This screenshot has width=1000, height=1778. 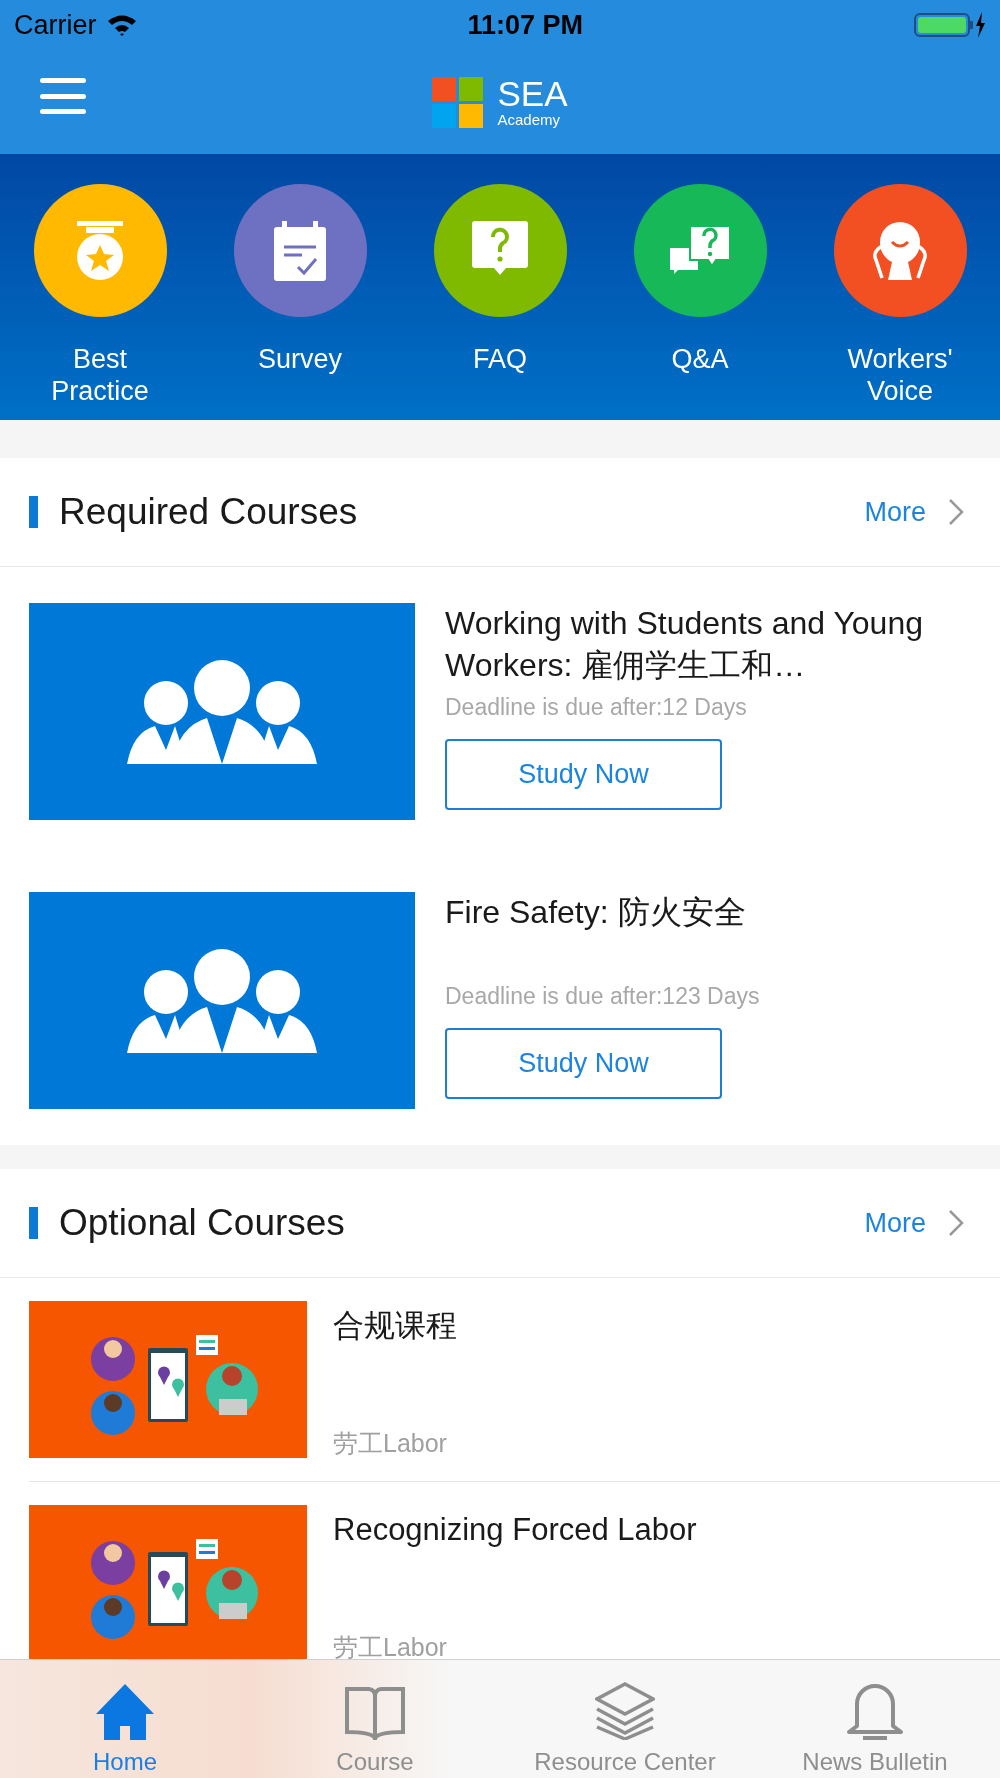 I want to click on category-label: FAQ, so click(x=500, y=359).